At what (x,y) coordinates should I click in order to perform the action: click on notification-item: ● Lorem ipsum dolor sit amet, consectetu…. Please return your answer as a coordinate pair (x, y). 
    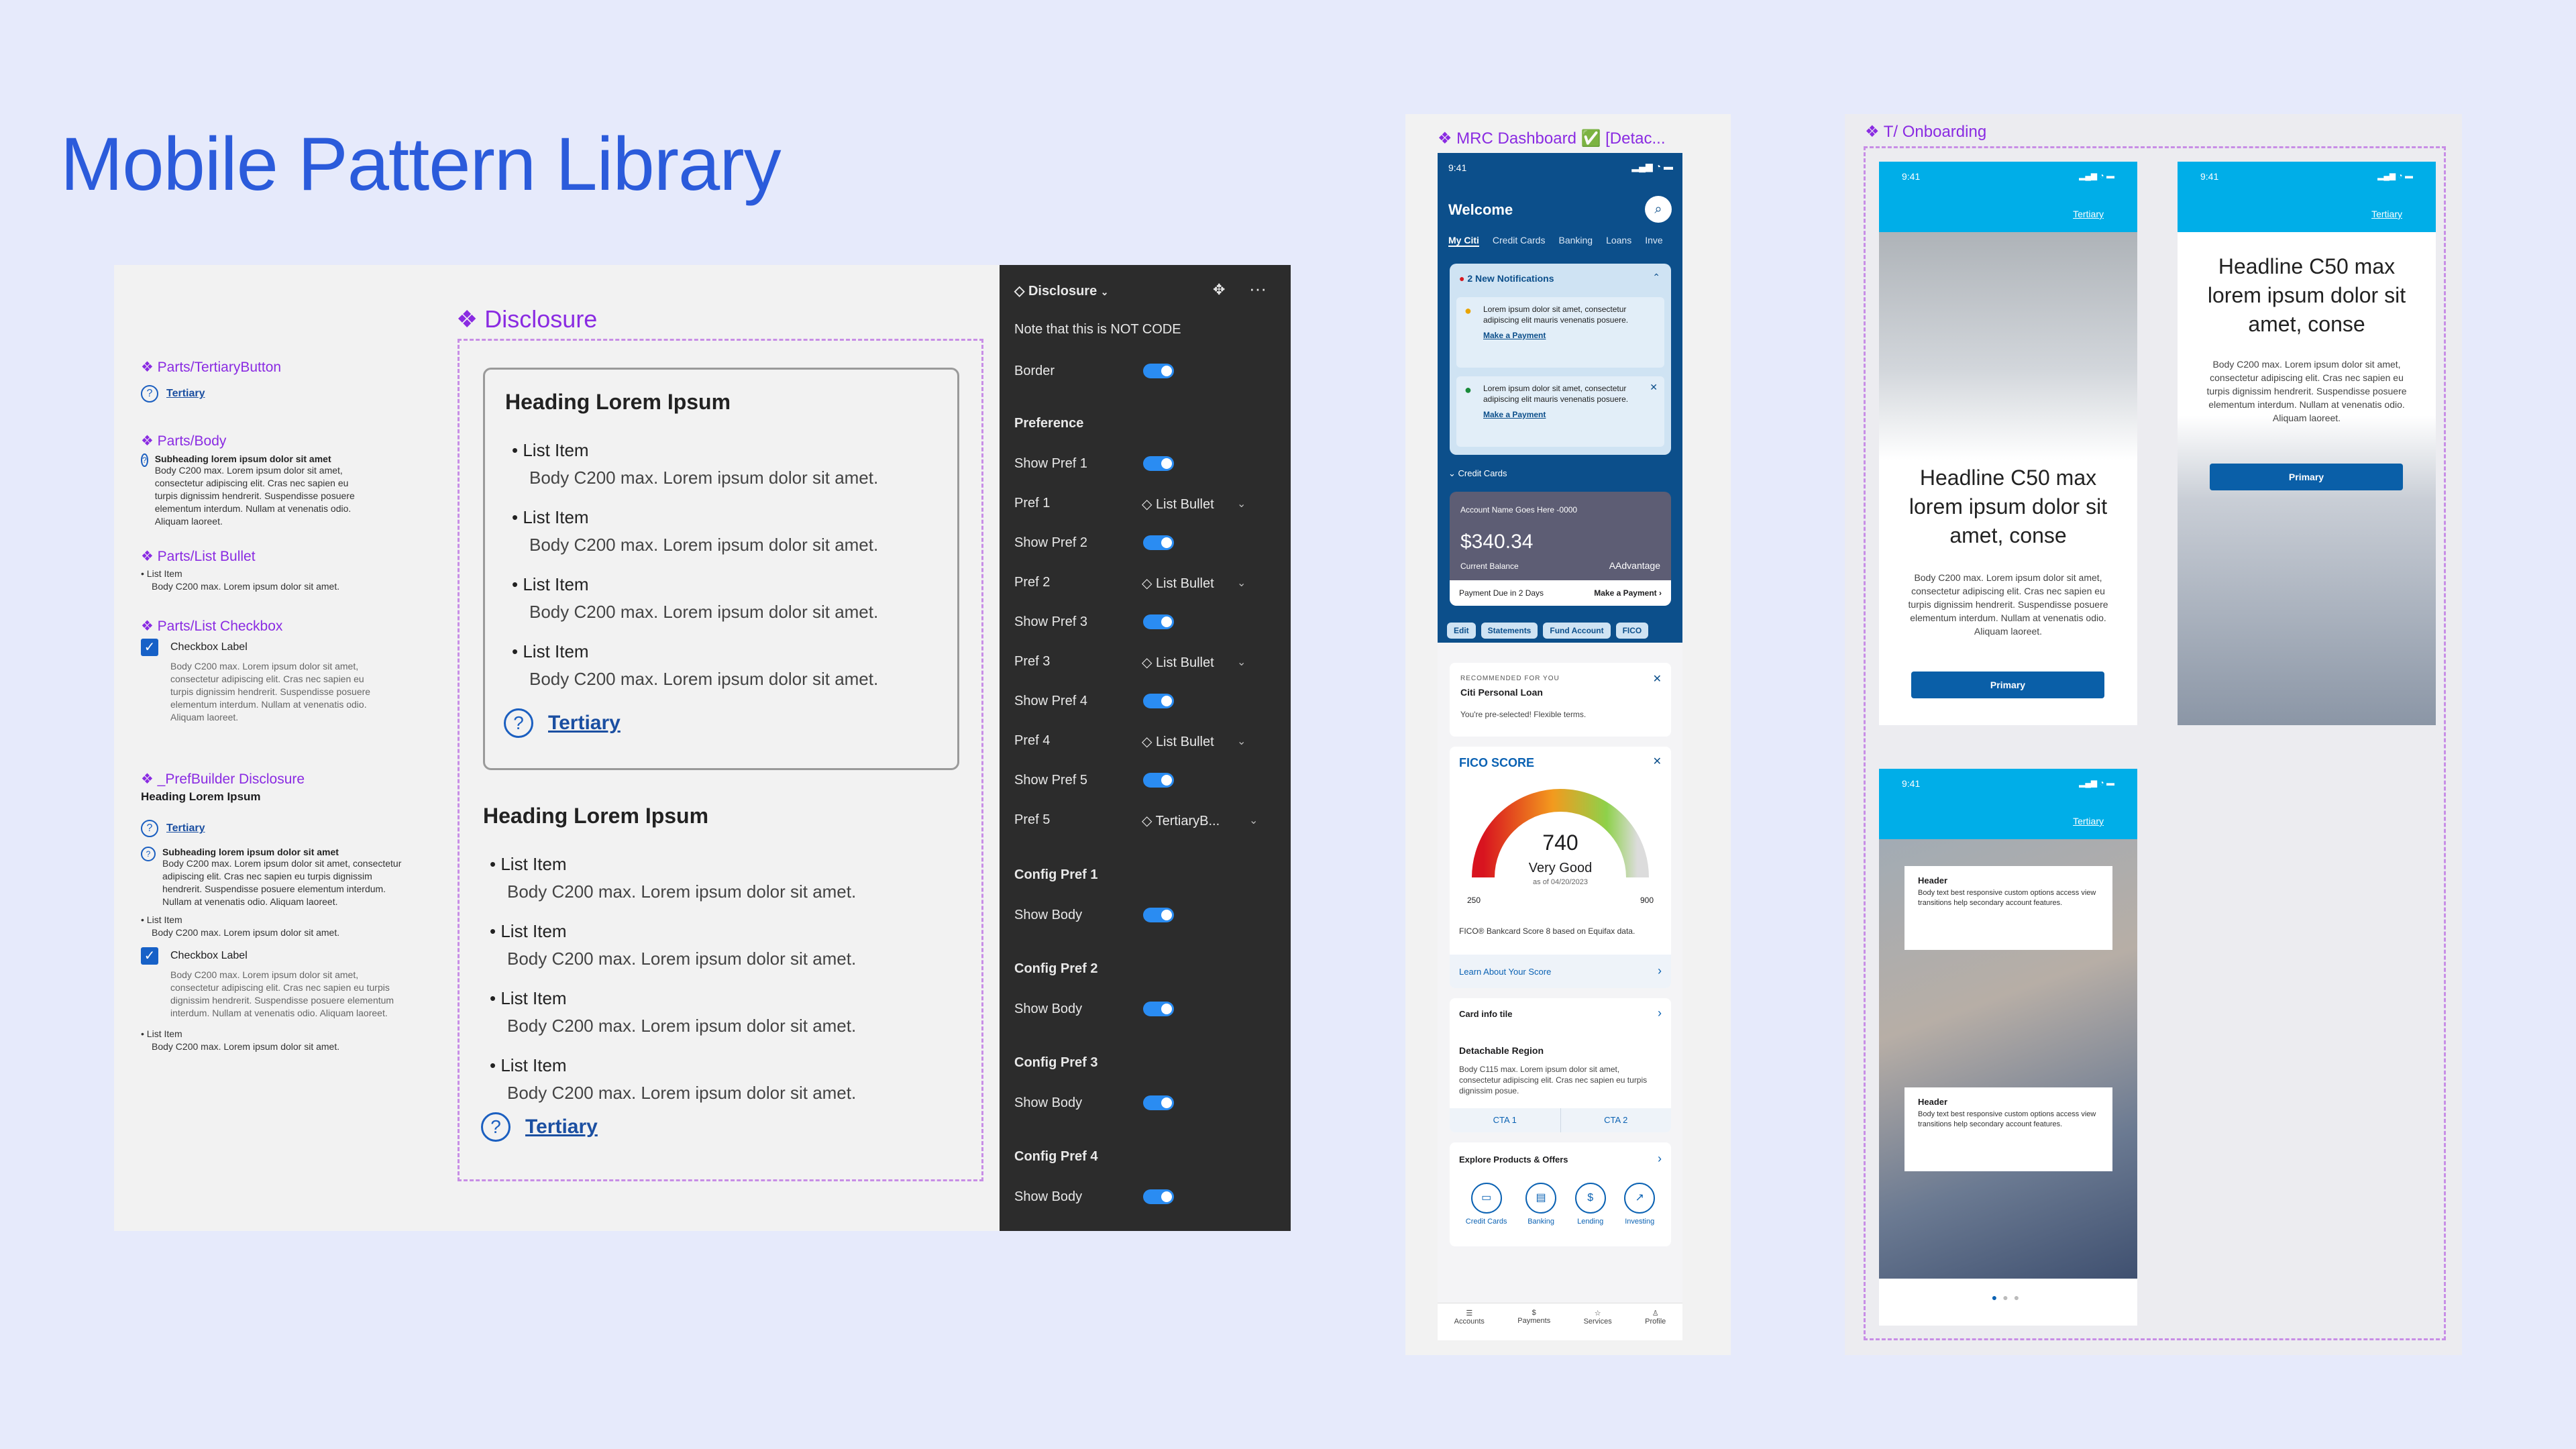
    Looking at the image, I should click on (1560, 332).